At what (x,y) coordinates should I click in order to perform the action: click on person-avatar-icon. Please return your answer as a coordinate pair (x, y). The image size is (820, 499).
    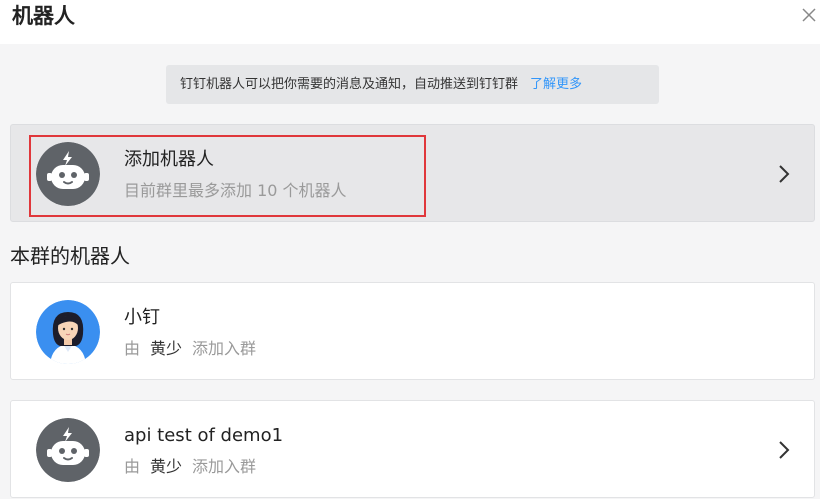
    Looking at the image, I should click on (68, 332).